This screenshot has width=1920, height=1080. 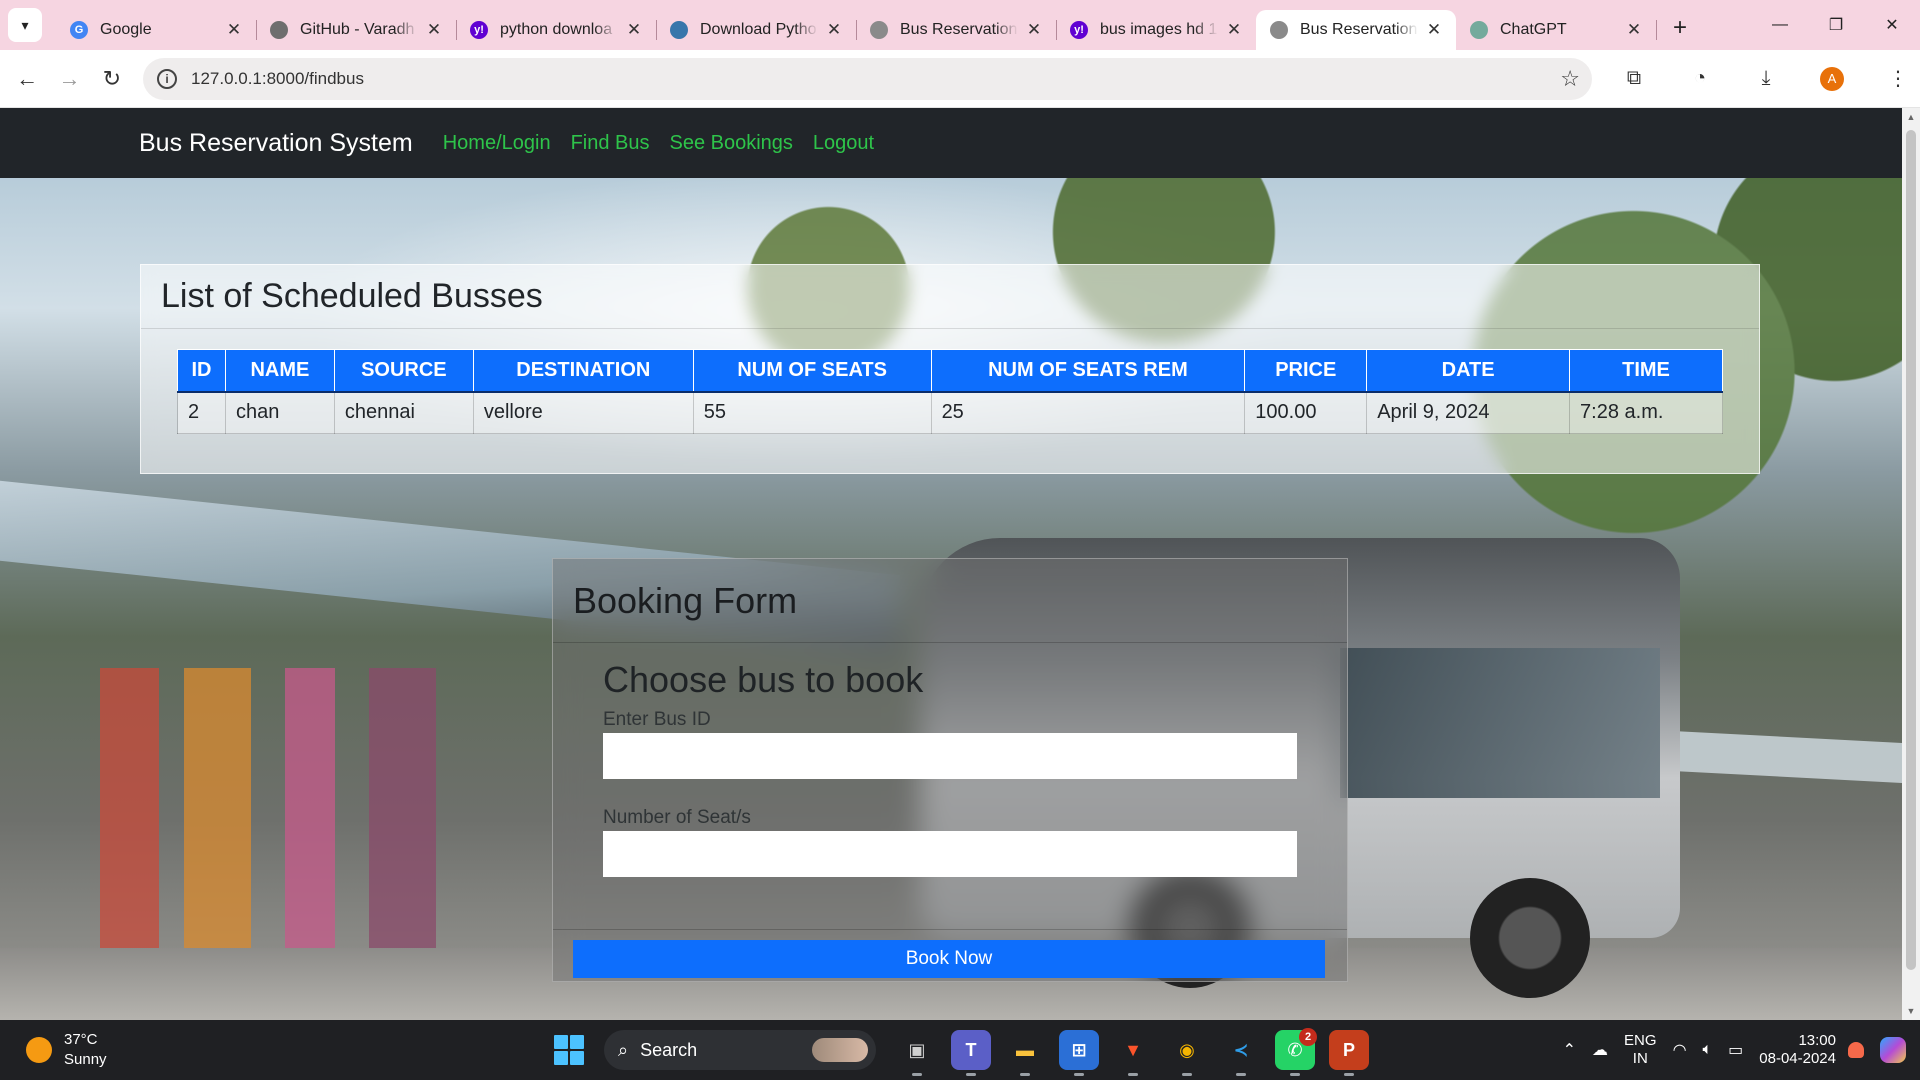 I want to click on back-button: ←, so click(x=27, y=79).